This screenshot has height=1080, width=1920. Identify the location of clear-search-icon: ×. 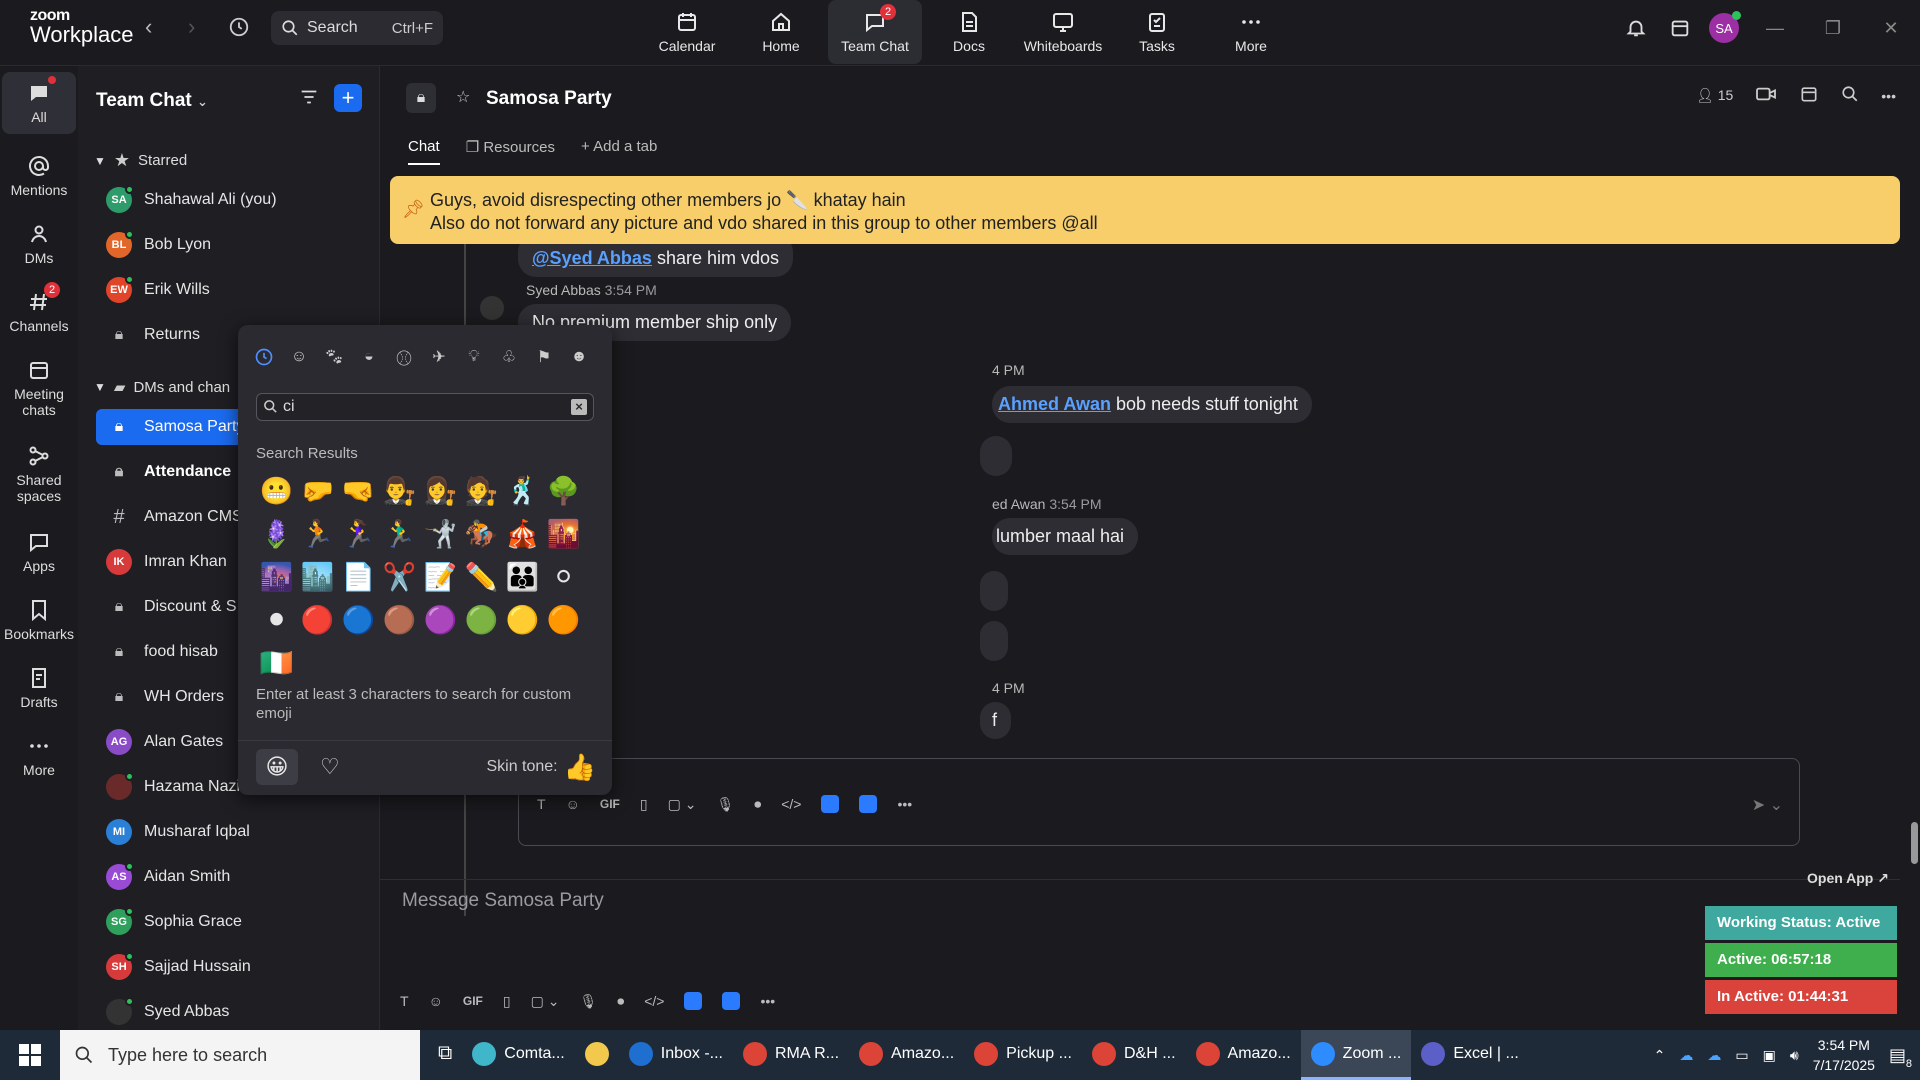
(579, 407).